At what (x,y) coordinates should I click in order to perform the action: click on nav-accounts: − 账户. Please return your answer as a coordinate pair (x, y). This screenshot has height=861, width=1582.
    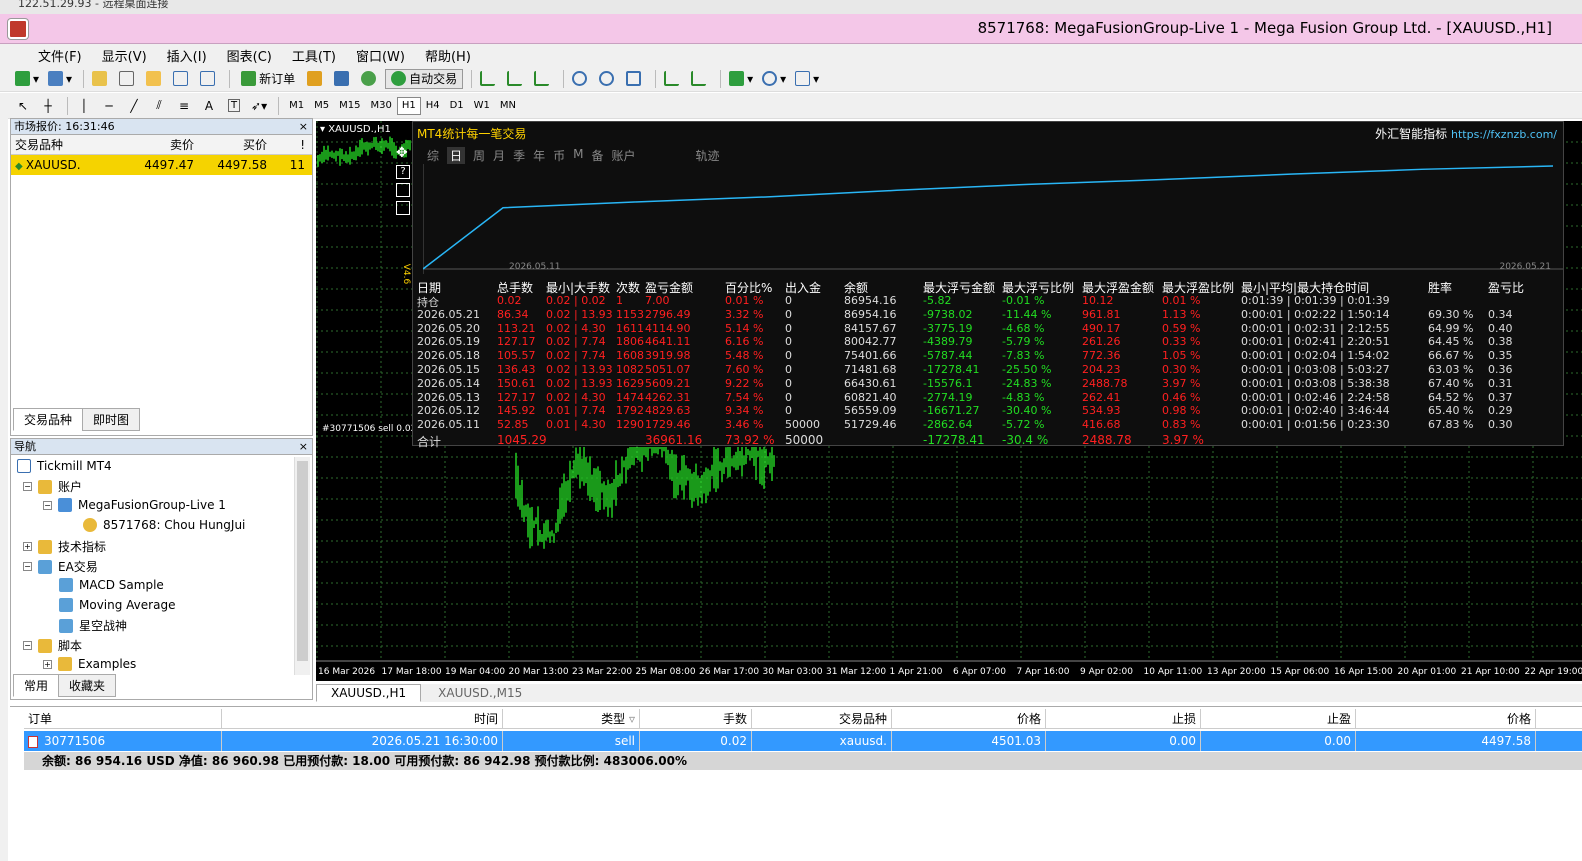
    Looking at the image, I should click on (52, 486).